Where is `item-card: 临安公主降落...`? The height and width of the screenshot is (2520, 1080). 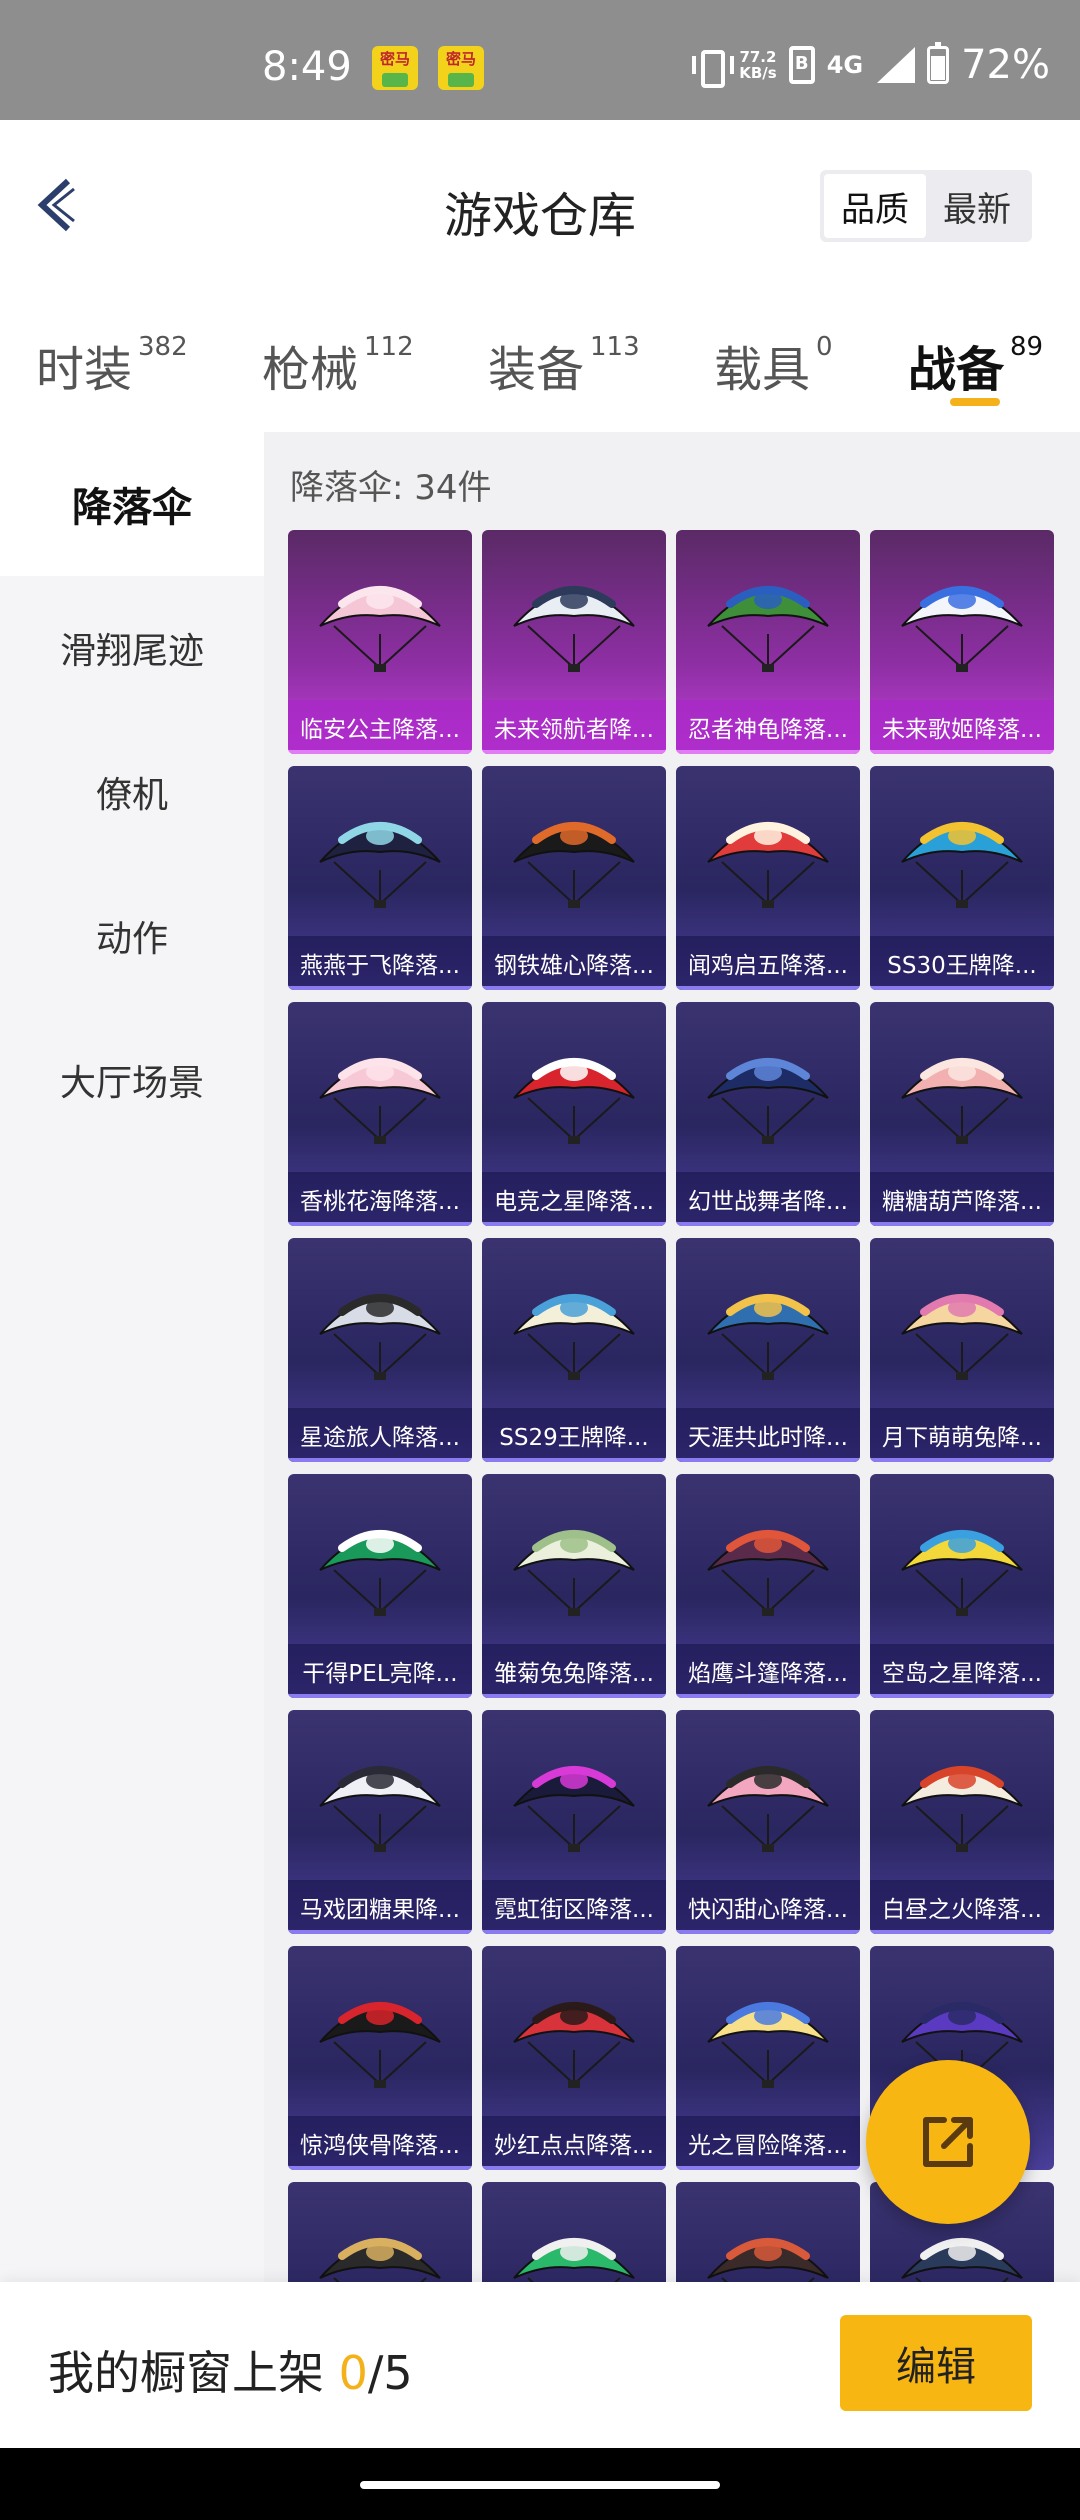 item-card: 临安公主降落... is located at coordinates (380, 642).